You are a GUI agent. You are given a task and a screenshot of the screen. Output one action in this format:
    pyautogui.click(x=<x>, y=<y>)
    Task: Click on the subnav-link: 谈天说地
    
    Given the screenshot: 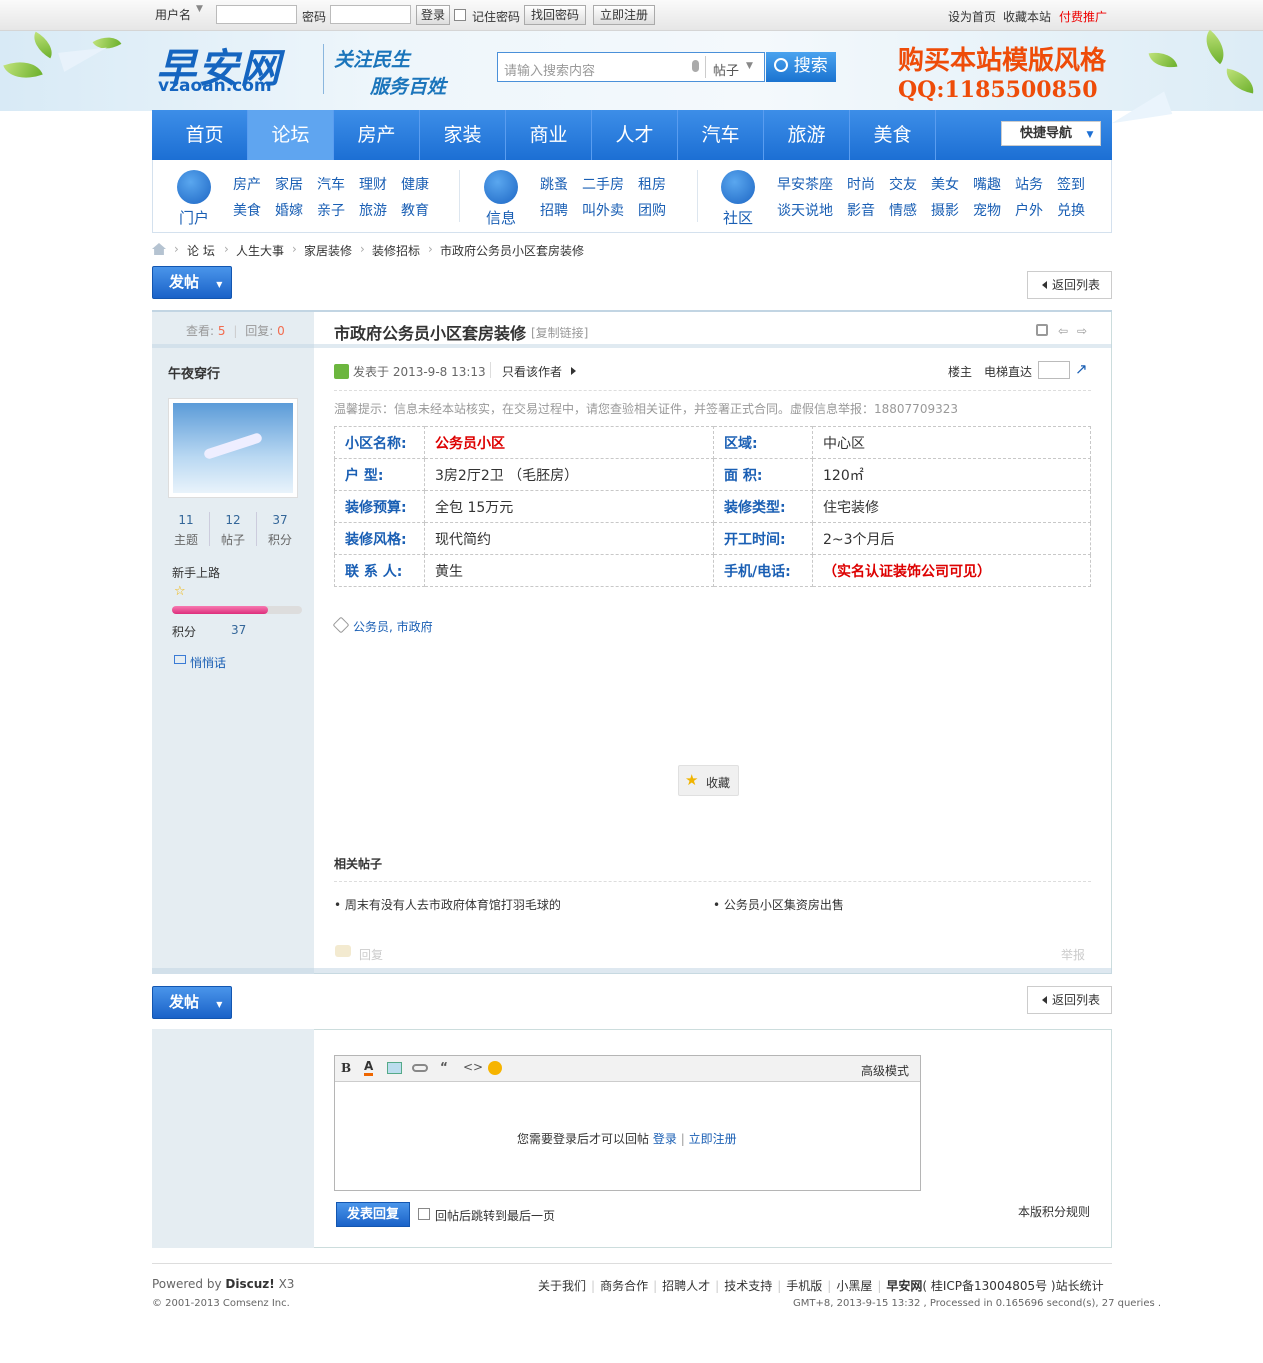 What is the action you would take?
    pyautogui.click(x=805, y=210)
    